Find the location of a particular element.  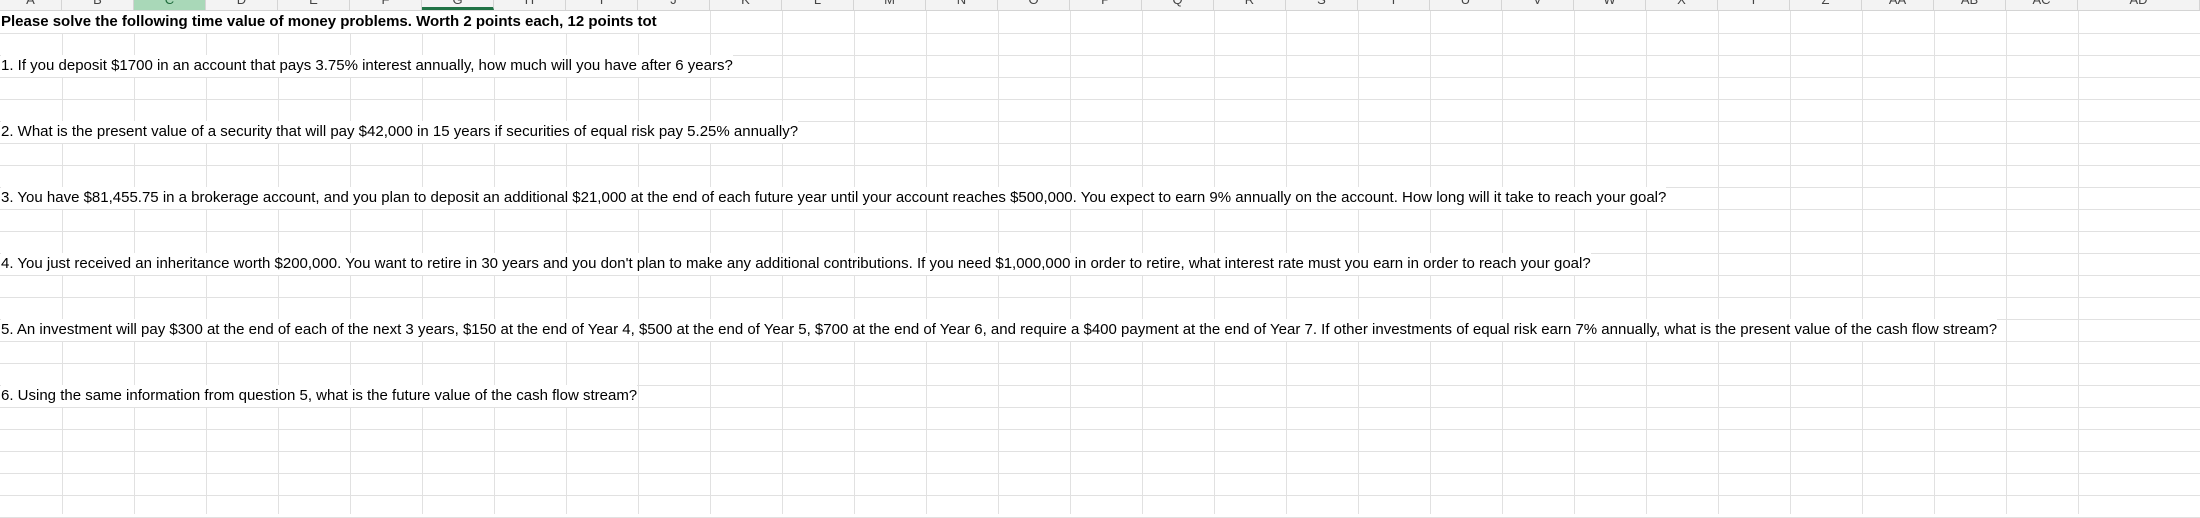

column-header-AD: AD is located at coordinates (2139, 5).